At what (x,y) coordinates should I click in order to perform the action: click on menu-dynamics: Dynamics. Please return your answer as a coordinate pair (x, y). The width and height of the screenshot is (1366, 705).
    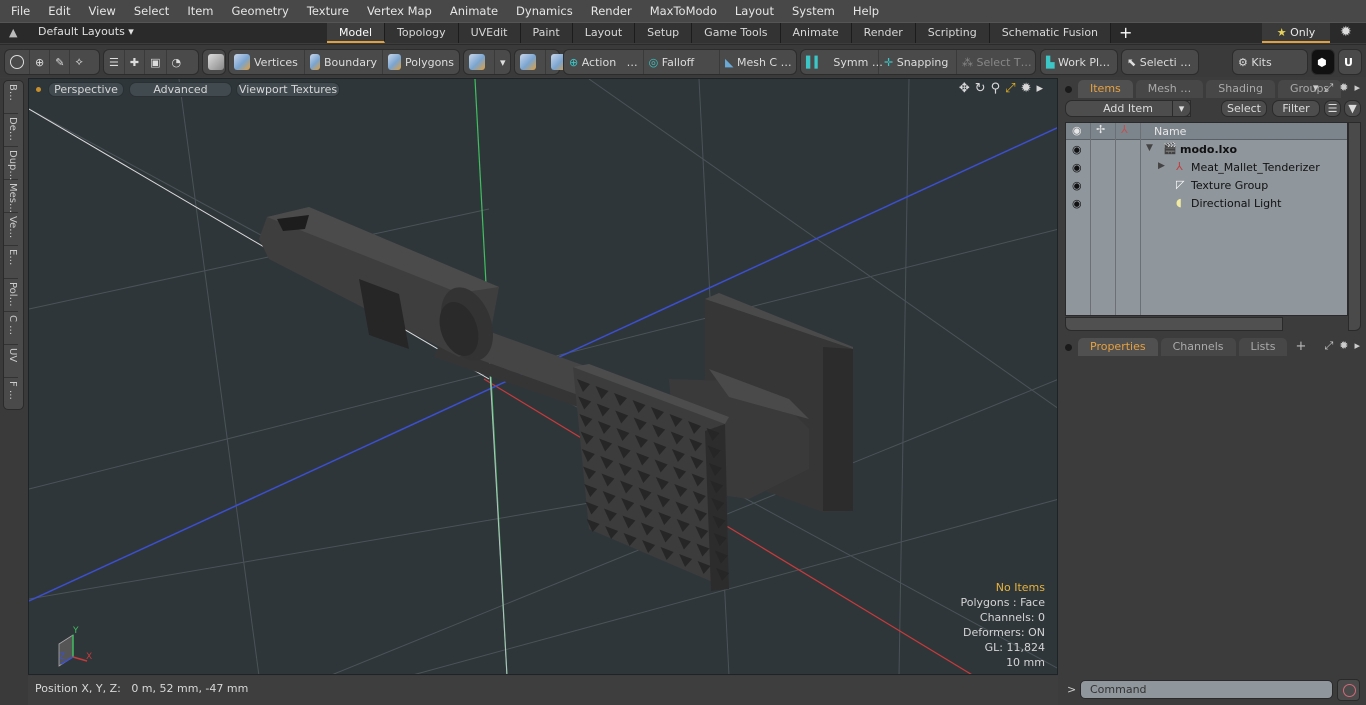
    Looking at the image, I should click on (542, 11).